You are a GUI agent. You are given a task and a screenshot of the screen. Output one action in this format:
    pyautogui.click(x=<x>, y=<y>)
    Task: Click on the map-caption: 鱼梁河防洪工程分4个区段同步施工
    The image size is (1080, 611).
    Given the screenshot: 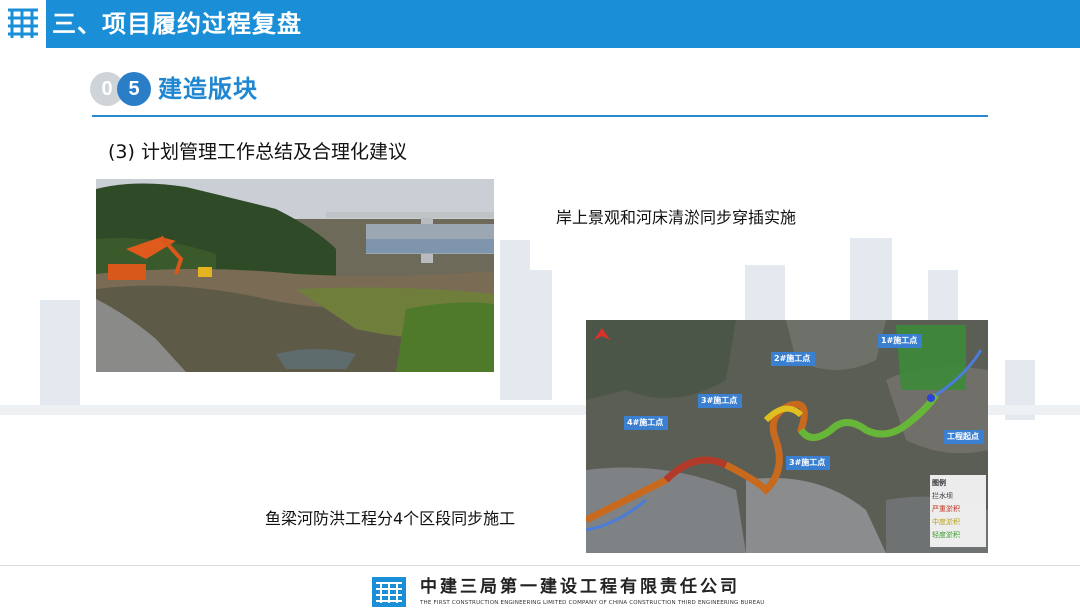 What is the action you would take?
    pyautogui.click(x=390, y=518)
    